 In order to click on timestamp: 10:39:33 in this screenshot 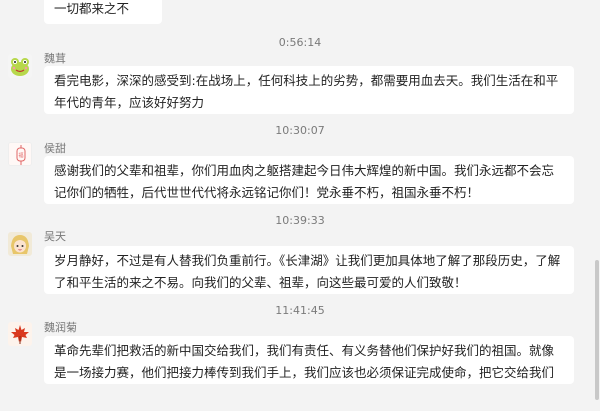, I will do `click(300, 220)`.